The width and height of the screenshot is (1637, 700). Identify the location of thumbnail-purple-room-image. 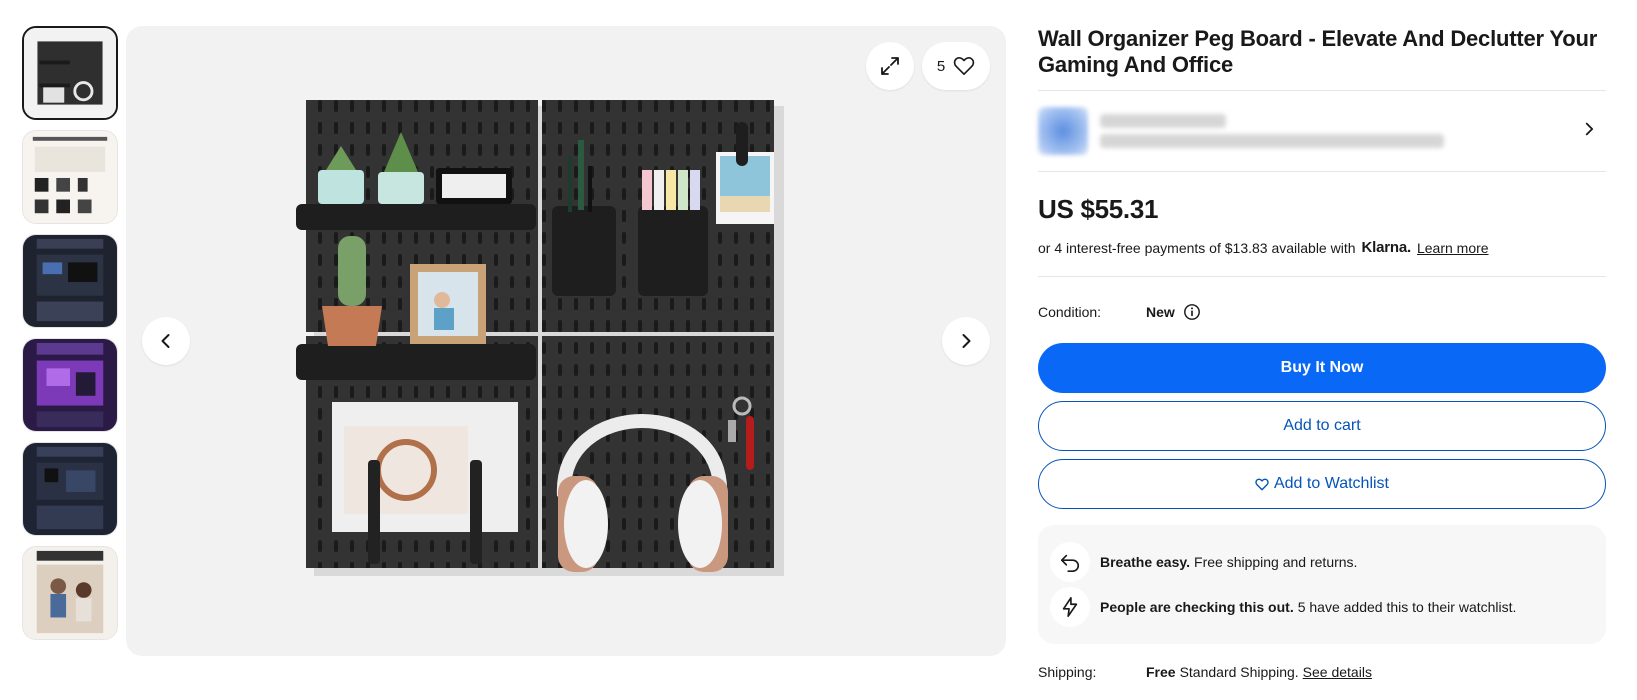
(70, 385).